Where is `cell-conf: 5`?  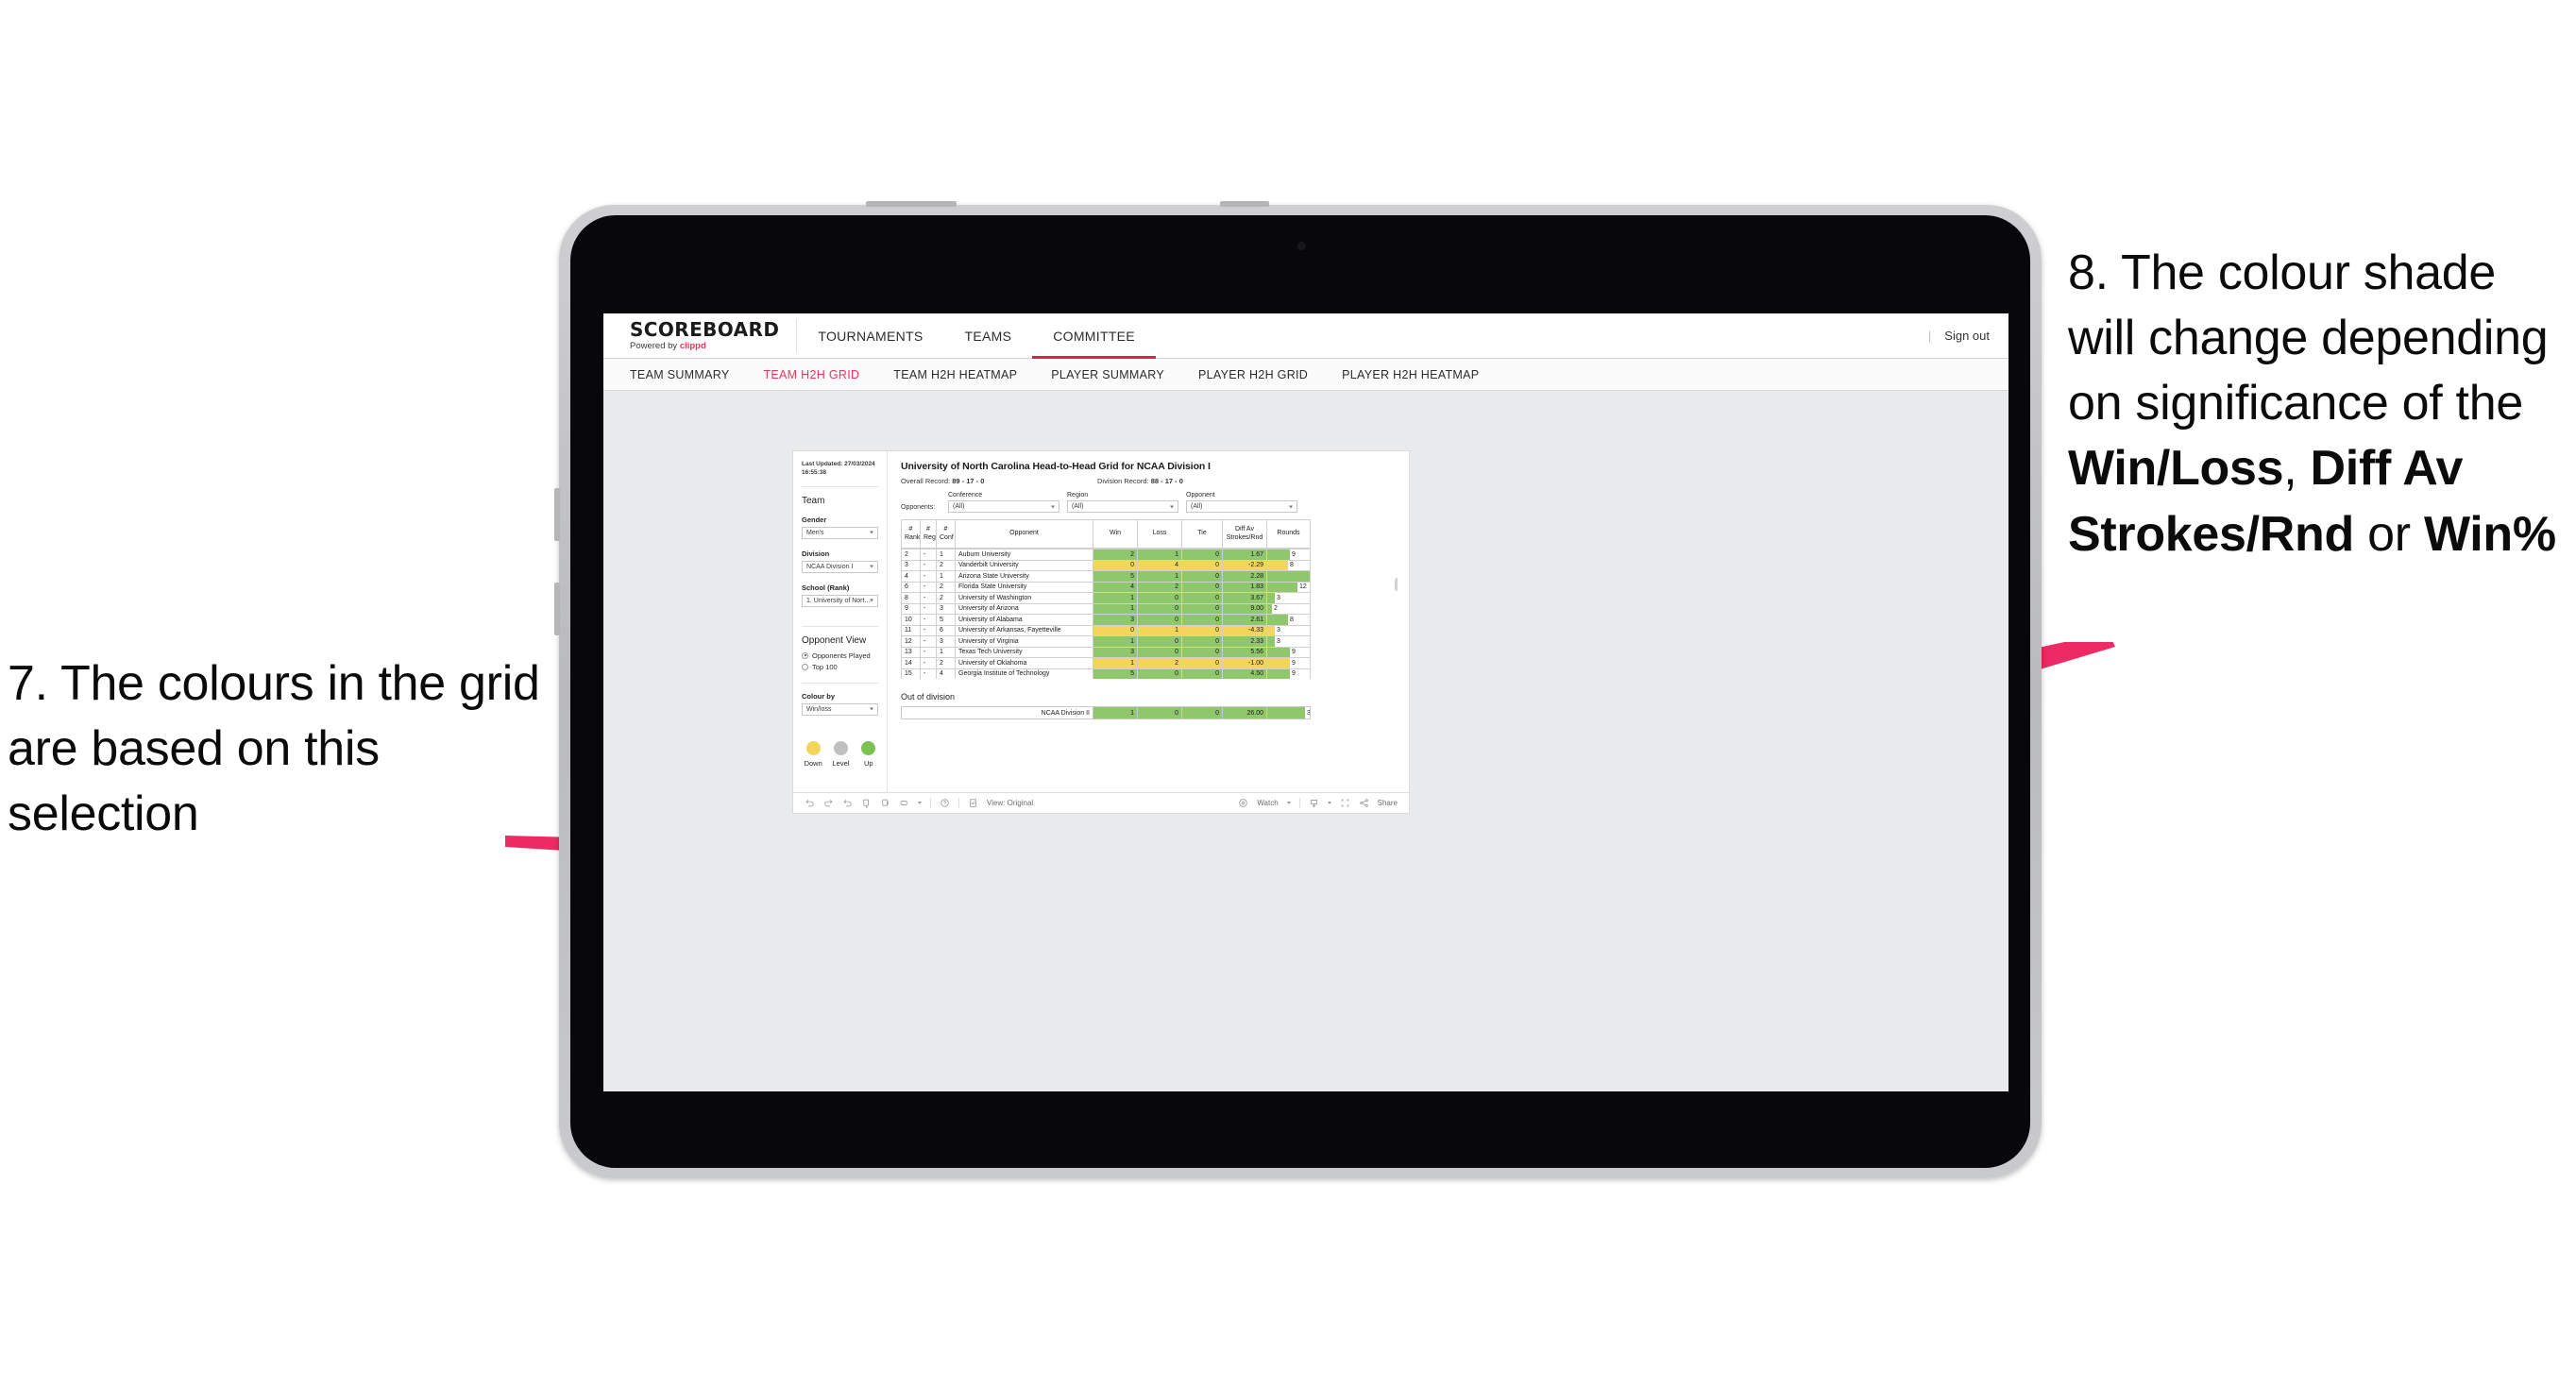
cell-conf: 5 is located at coordinates (946, 620).